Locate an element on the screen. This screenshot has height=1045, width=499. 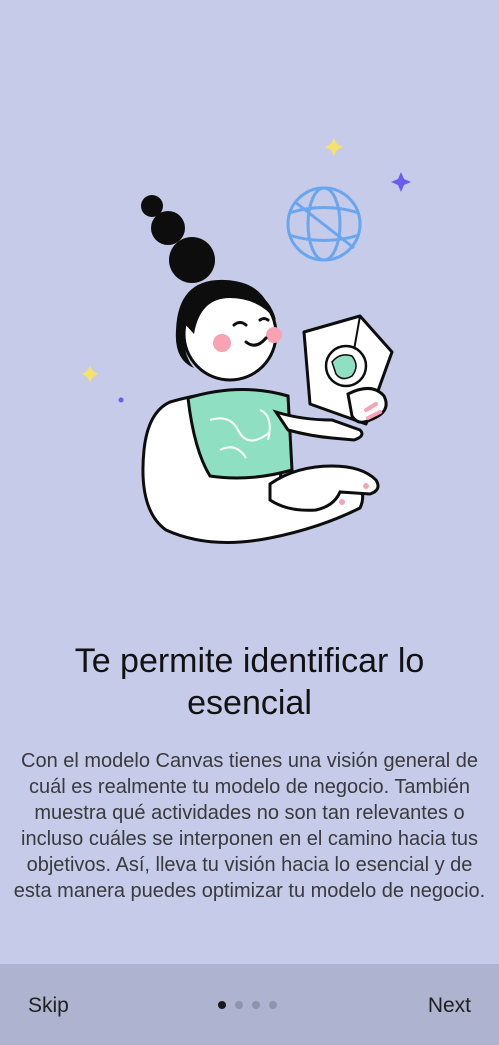
face-icon is located at coordinates (232, 334).